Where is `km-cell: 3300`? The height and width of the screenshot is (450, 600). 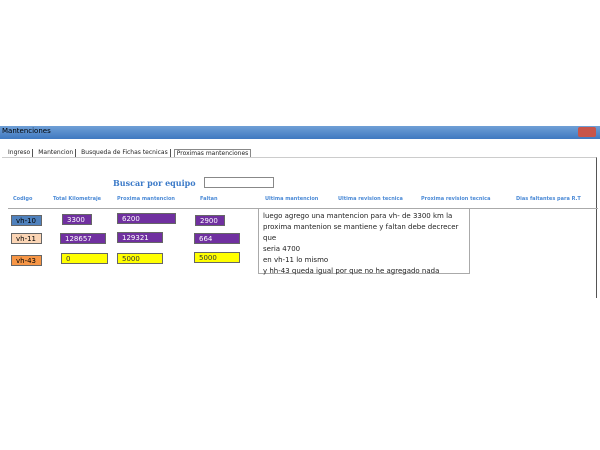
km-cell: 3300 is located at coordinates (77, 219).